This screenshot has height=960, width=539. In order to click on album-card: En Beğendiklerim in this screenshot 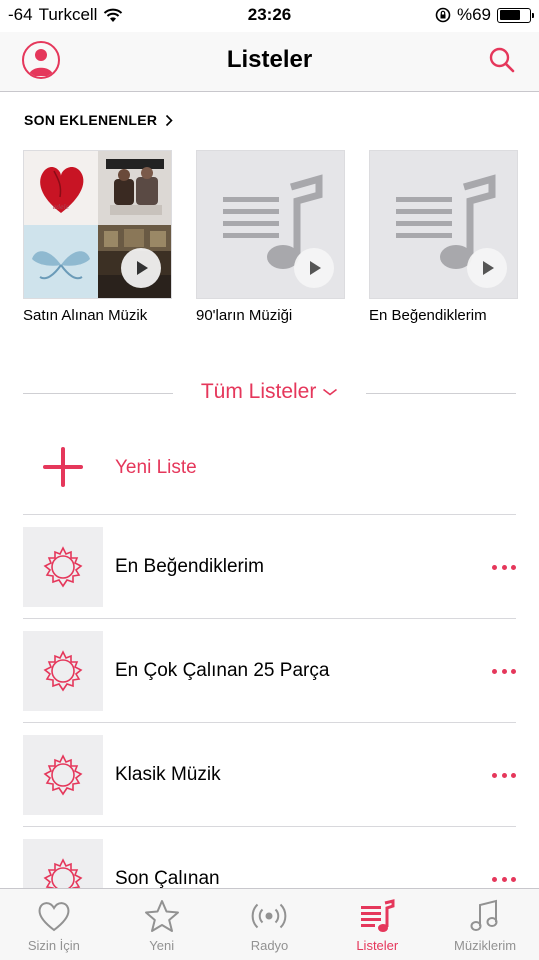, I will do `click(443, 237)`.